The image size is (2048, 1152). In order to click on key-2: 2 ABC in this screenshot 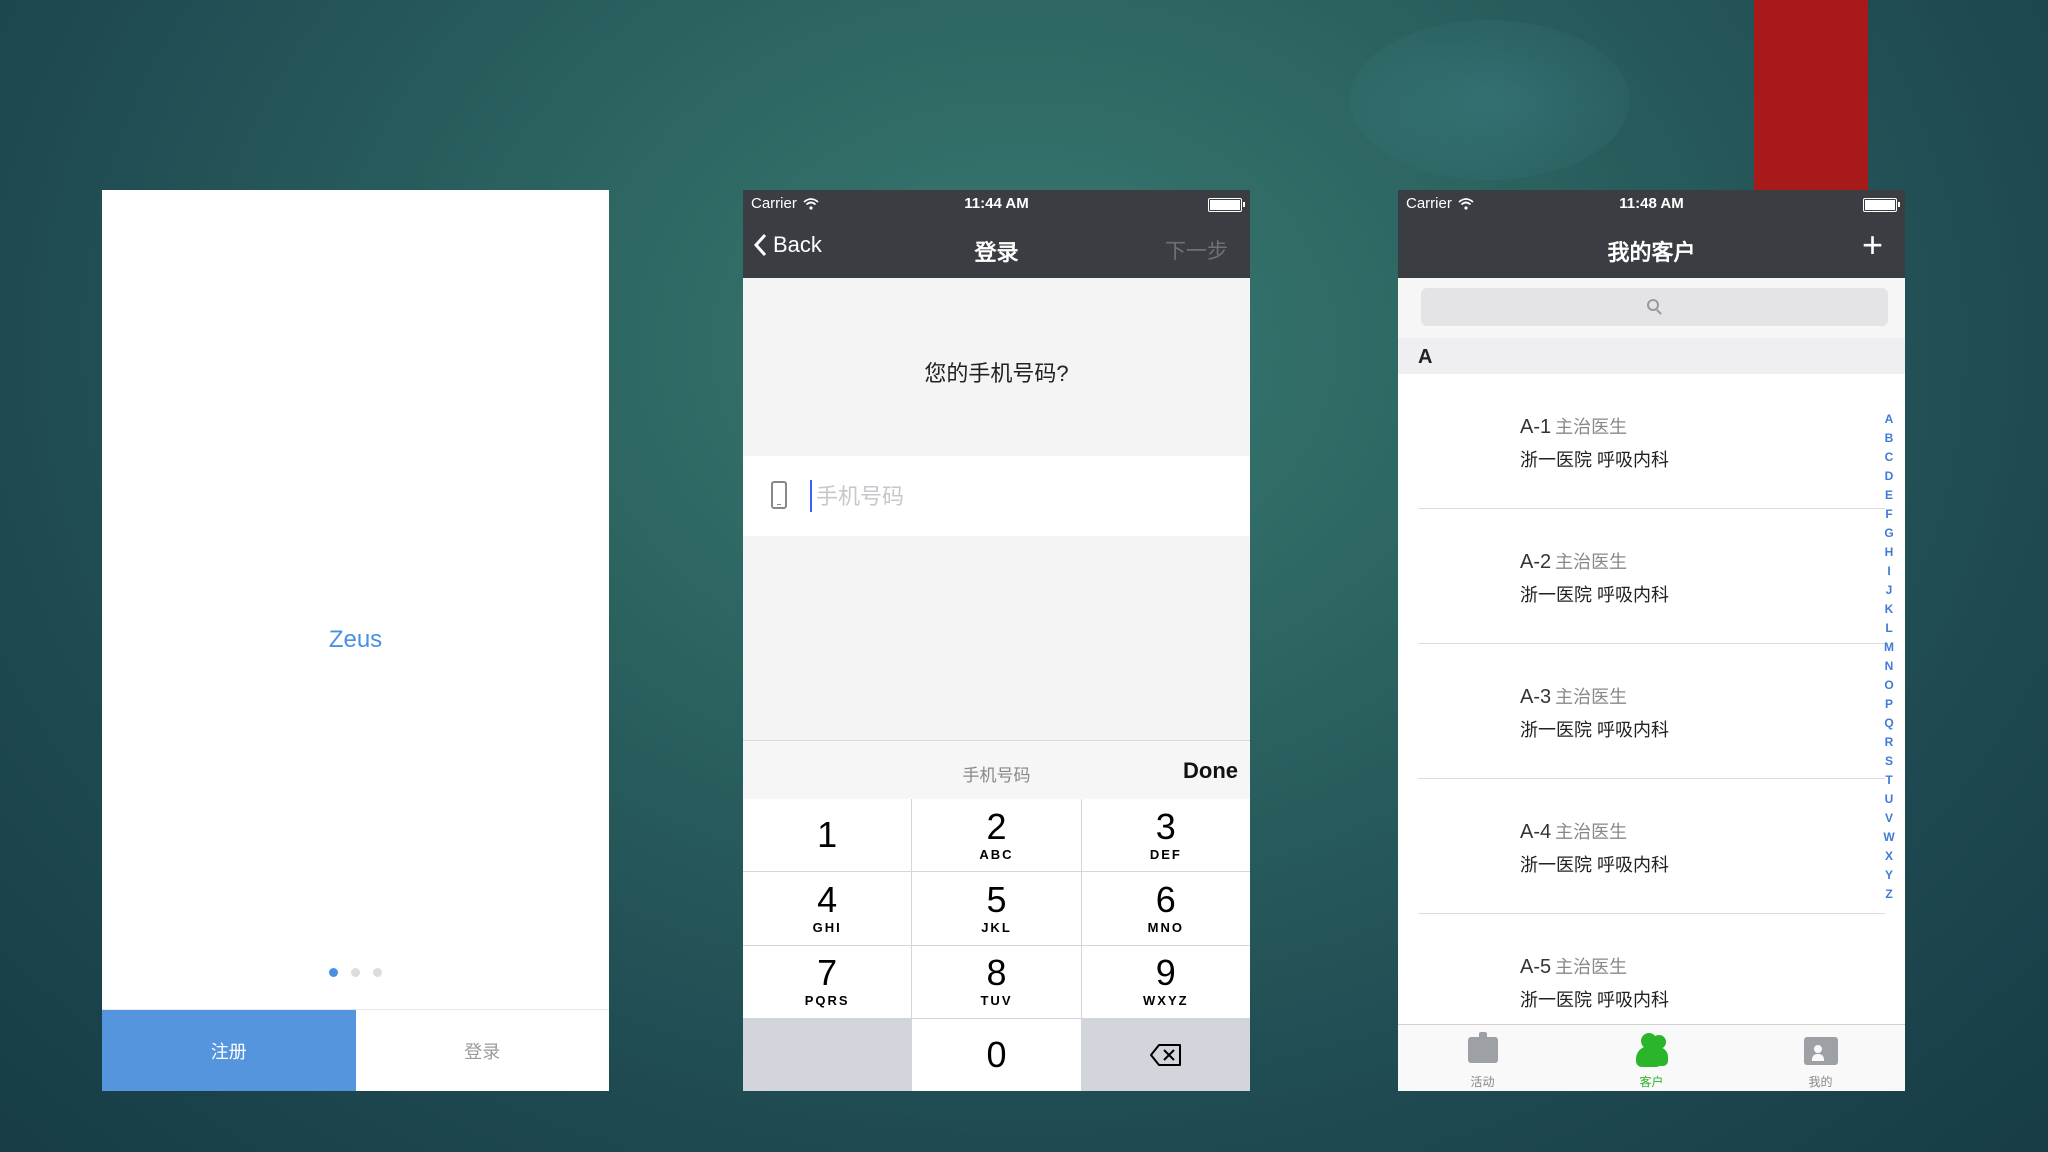, I will do `click(996, 835)`.